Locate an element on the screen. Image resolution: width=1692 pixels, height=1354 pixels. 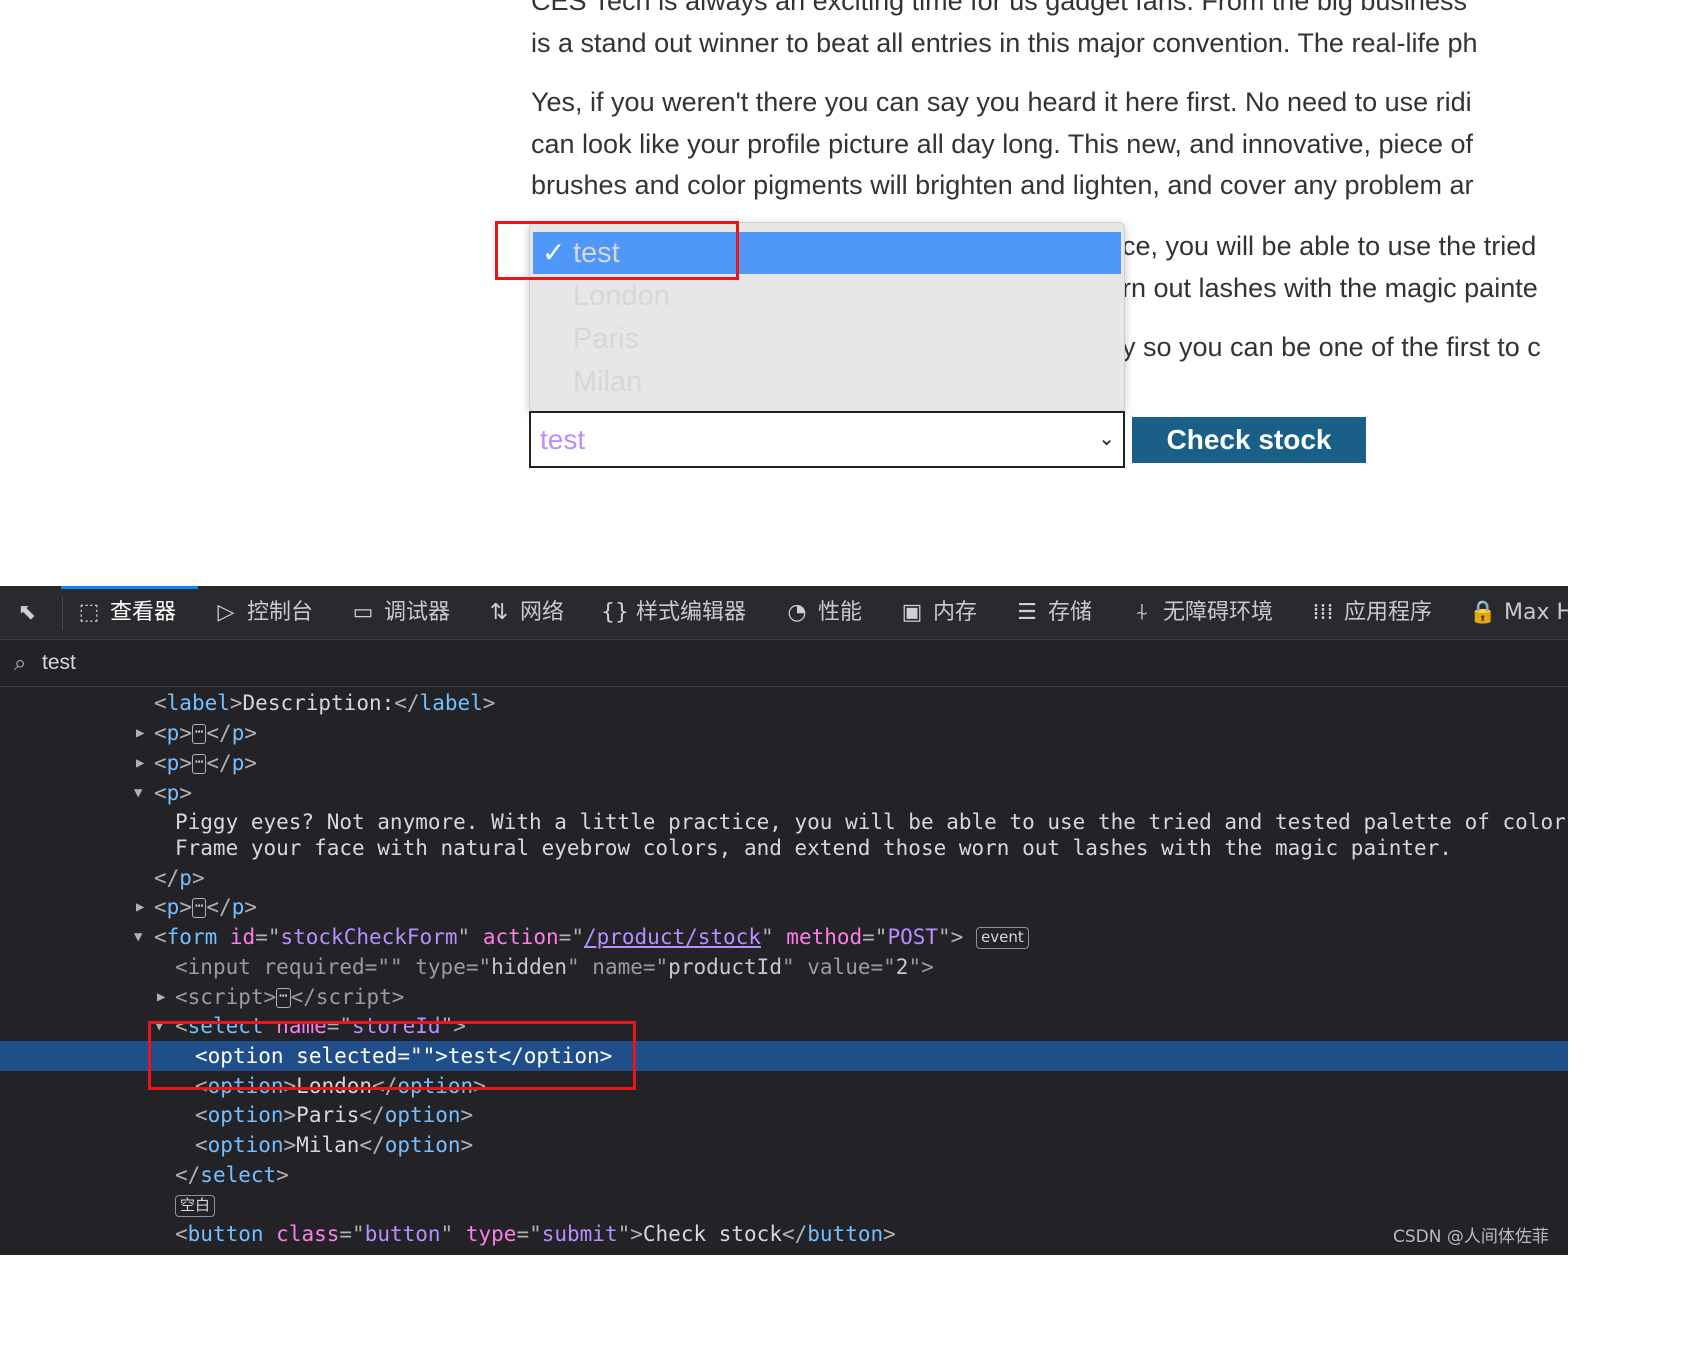
markup-line-p-open: ▼ <p> is located at coordinates (784, 793).